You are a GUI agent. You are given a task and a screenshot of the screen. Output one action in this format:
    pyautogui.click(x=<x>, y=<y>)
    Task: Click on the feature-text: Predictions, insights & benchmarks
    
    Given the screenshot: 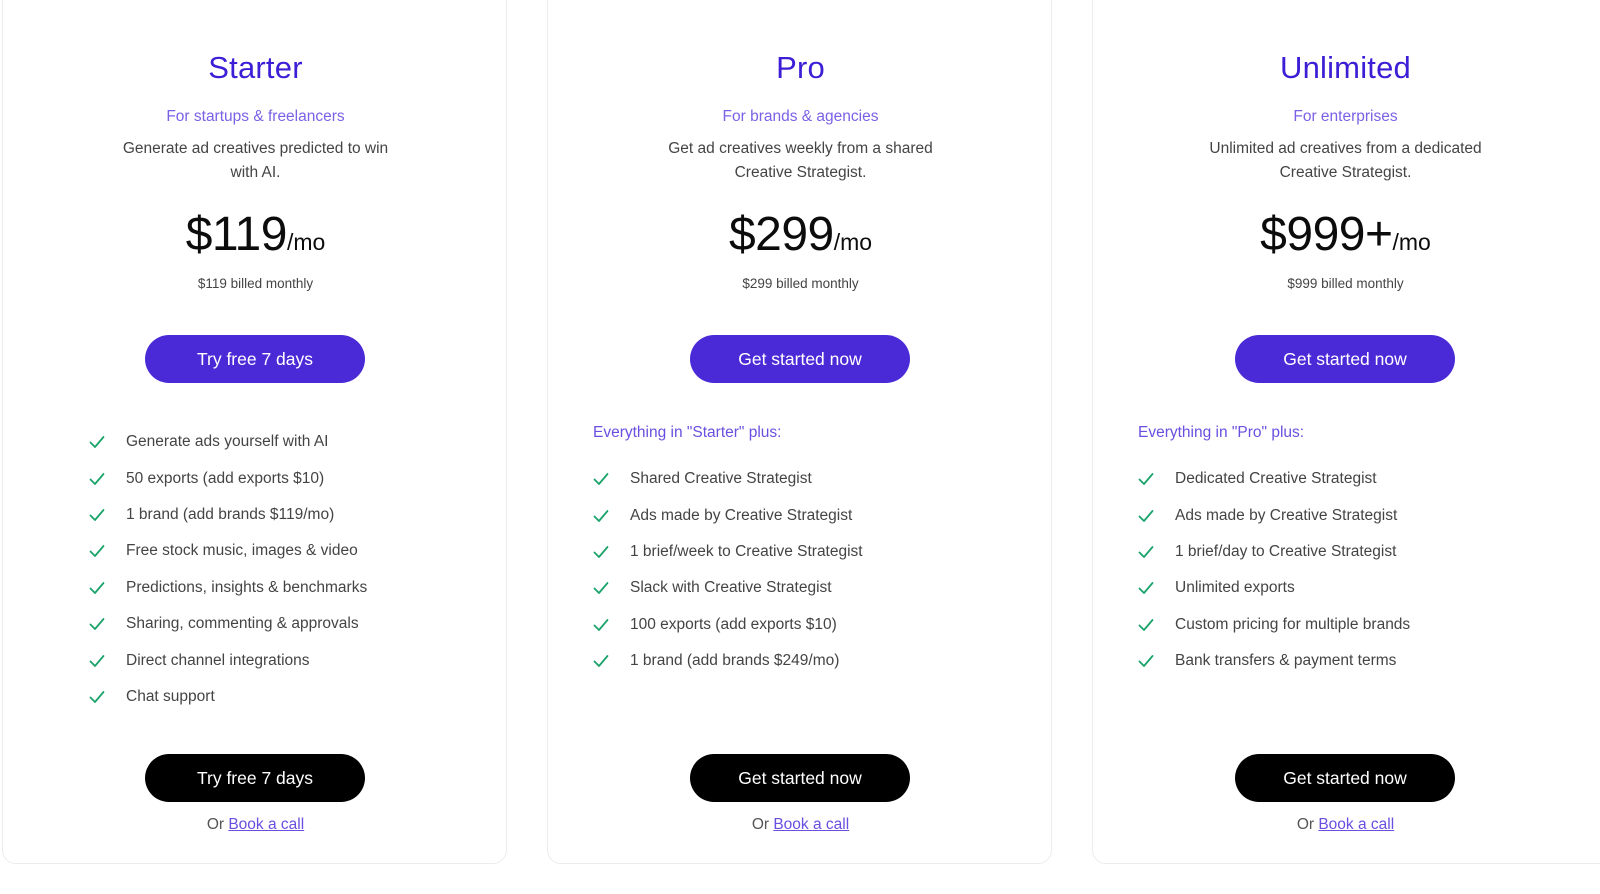 What is the action you would take?
    pyautogui.click(x=247, y=587)
    